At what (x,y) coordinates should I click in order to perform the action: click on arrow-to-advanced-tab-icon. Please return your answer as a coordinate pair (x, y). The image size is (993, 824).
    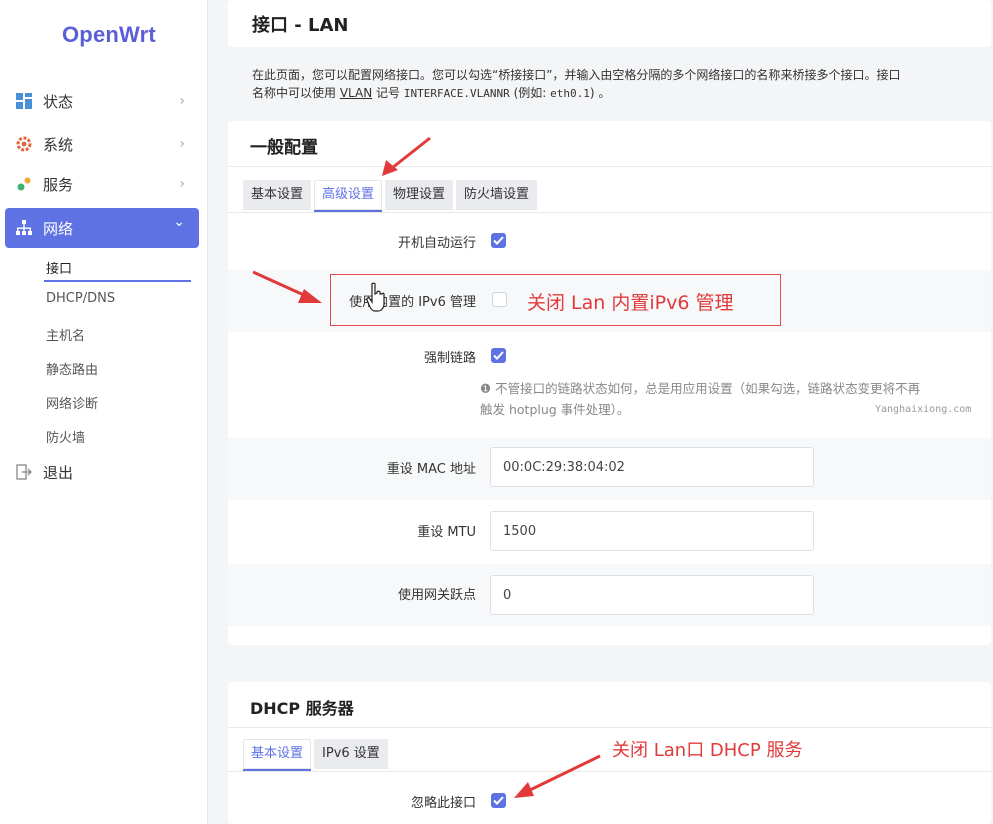
    Looking at the image, I should click on (406, 156).